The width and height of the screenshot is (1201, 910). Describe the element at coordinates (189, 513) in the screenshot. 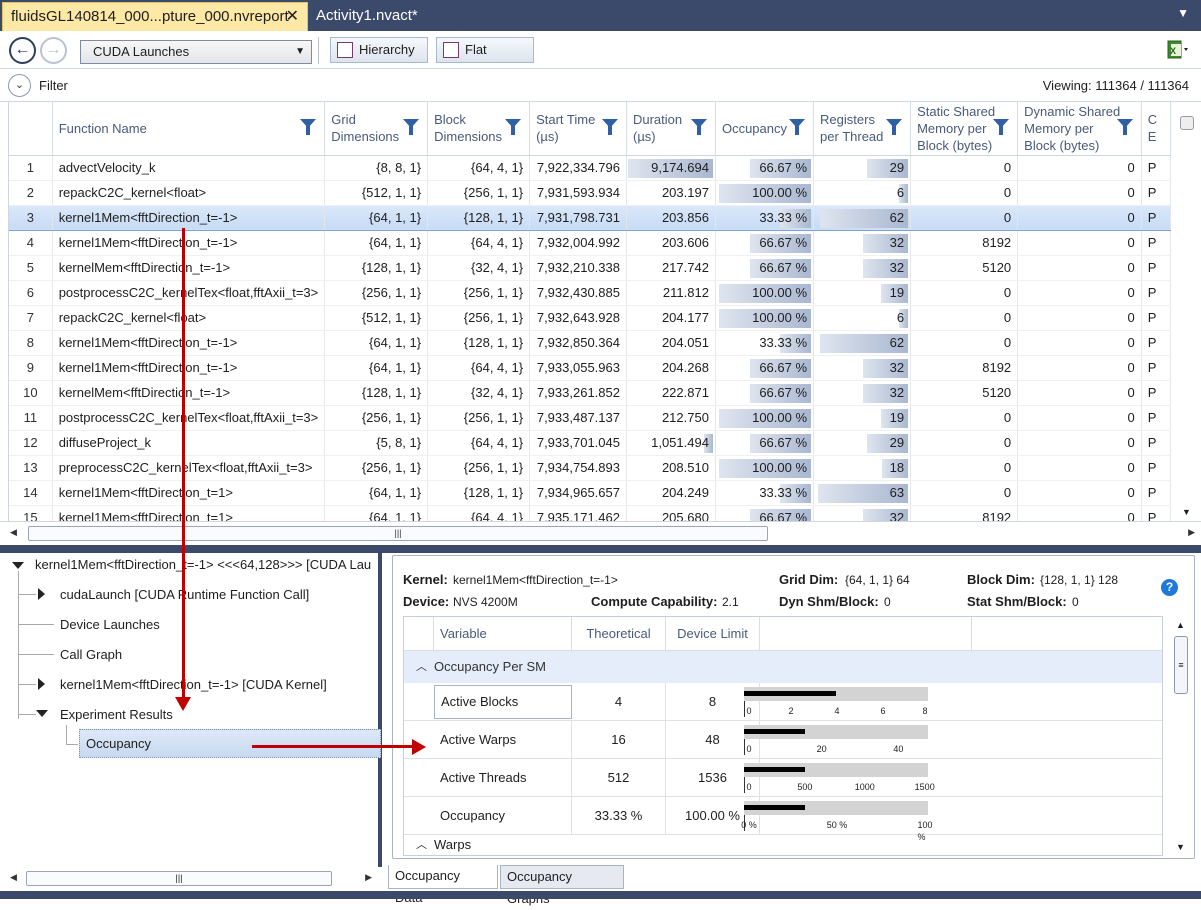

I see `cell-name: kernel1Mem<fftDirection_t=1>` at that location.